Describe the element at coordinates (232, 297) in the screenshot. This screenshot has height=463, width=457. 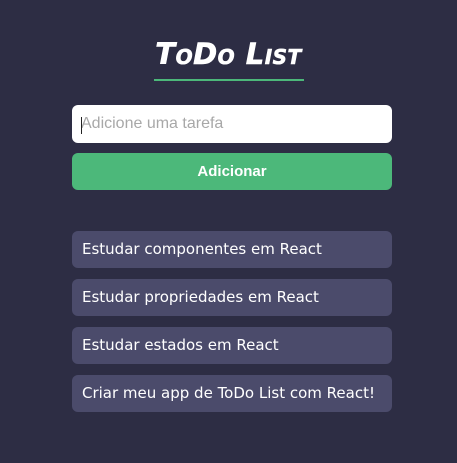
I see `task-item: Estudar propriedades em React` at that location.